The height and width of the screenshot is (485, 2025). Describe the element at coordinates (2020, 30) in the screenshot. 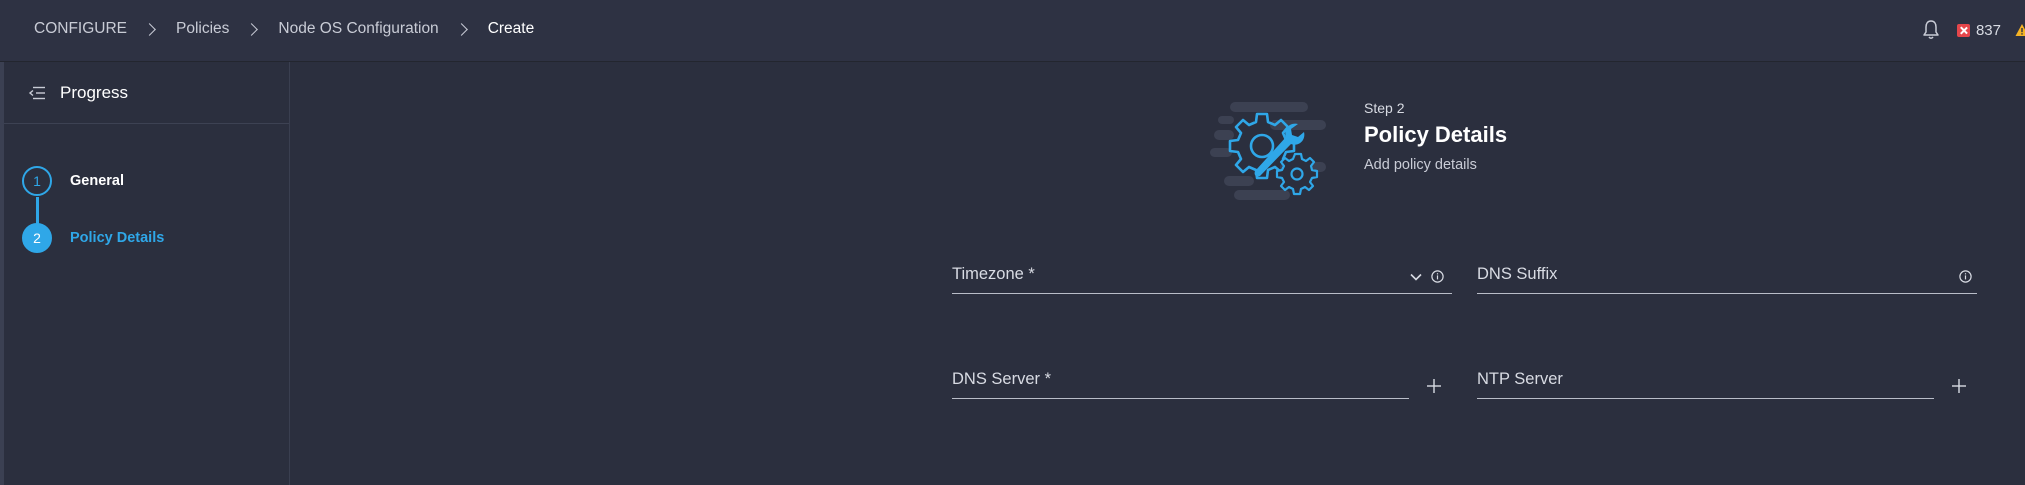

I see `warning-icon` at that location.